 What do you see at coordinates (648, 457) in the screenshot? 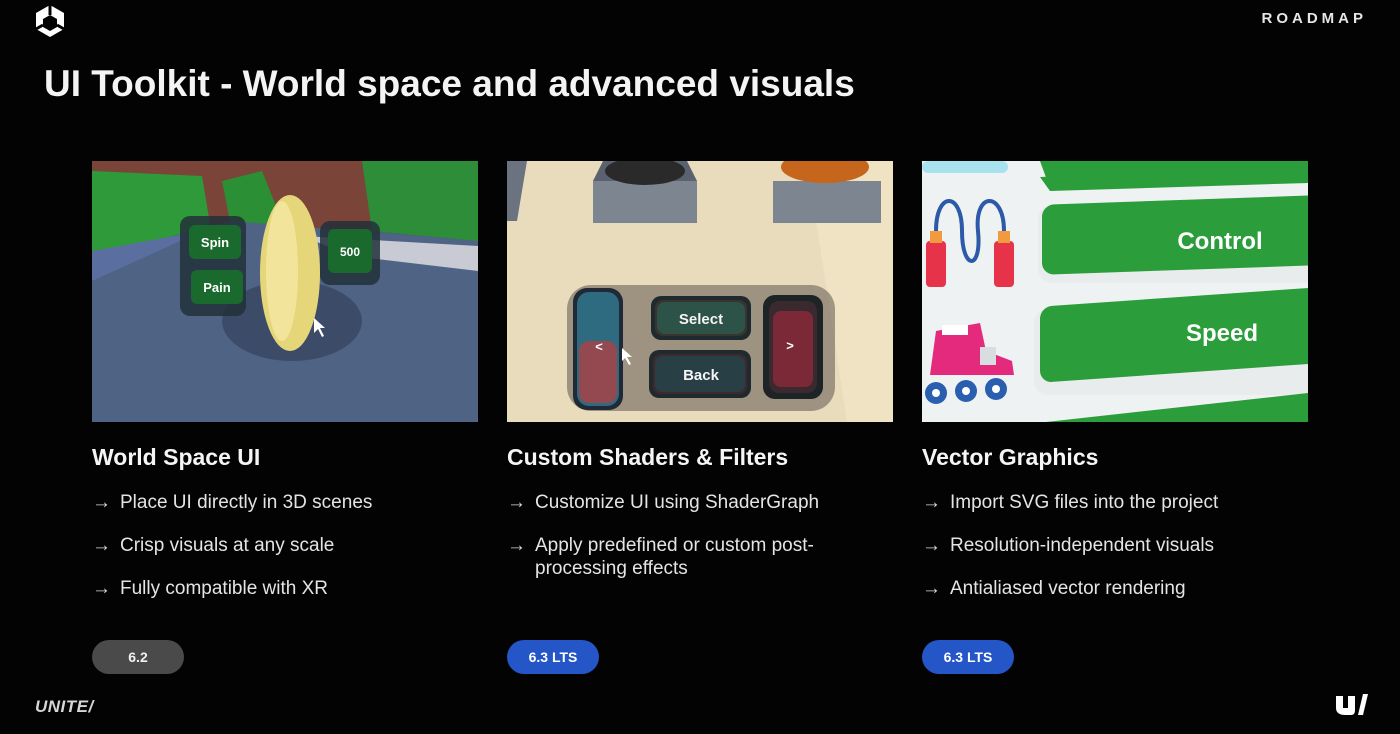
I see `card-title: Custom Shaders & Filters` at bounding box center [648, 457].